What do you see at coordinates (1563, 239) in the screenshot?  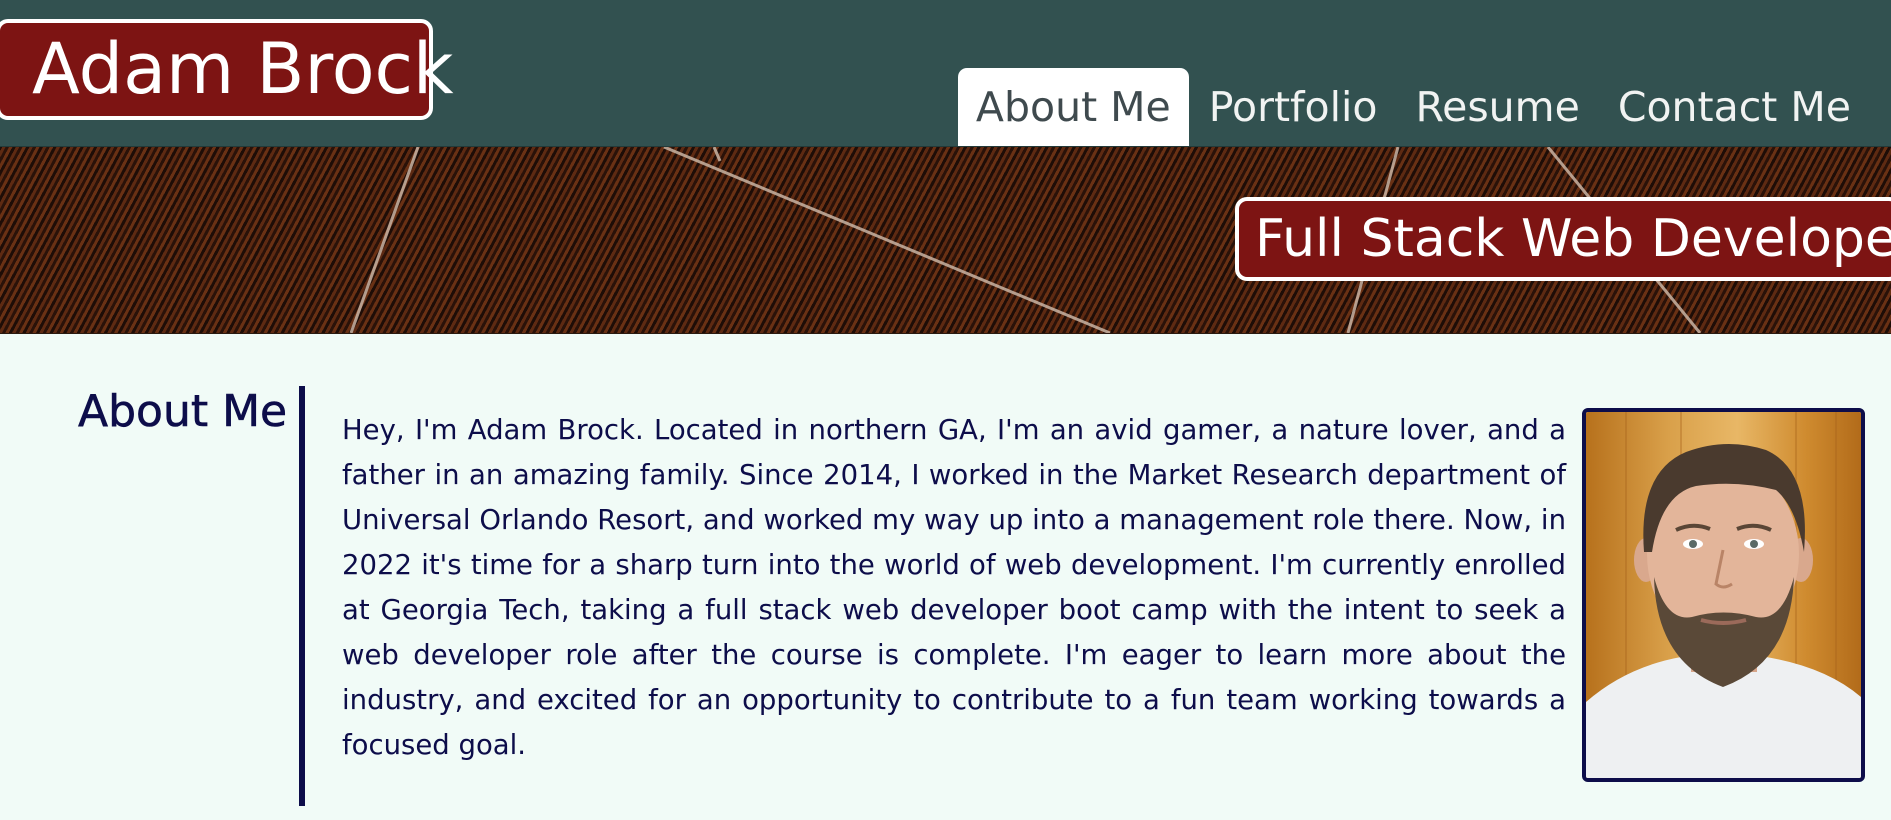 I see `tagline-badge: Full Stack Web Developer` at bounding box center [1563, 239].